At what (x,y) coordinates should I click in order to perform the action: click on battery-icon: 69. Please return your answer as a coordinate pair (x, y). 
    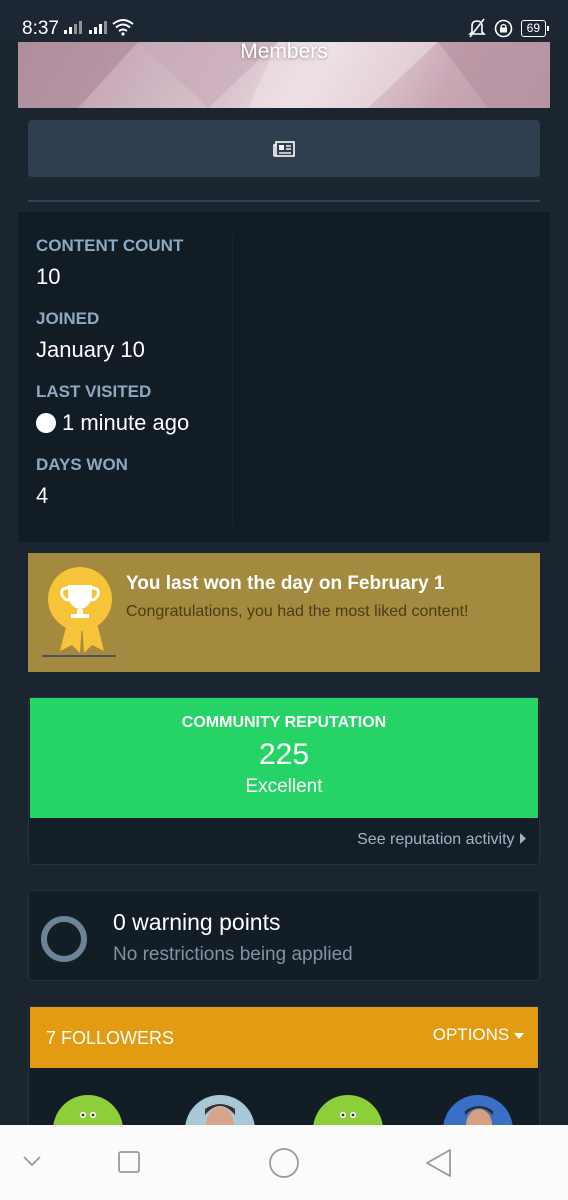
    Looking at the image, I should click on (535, 28).